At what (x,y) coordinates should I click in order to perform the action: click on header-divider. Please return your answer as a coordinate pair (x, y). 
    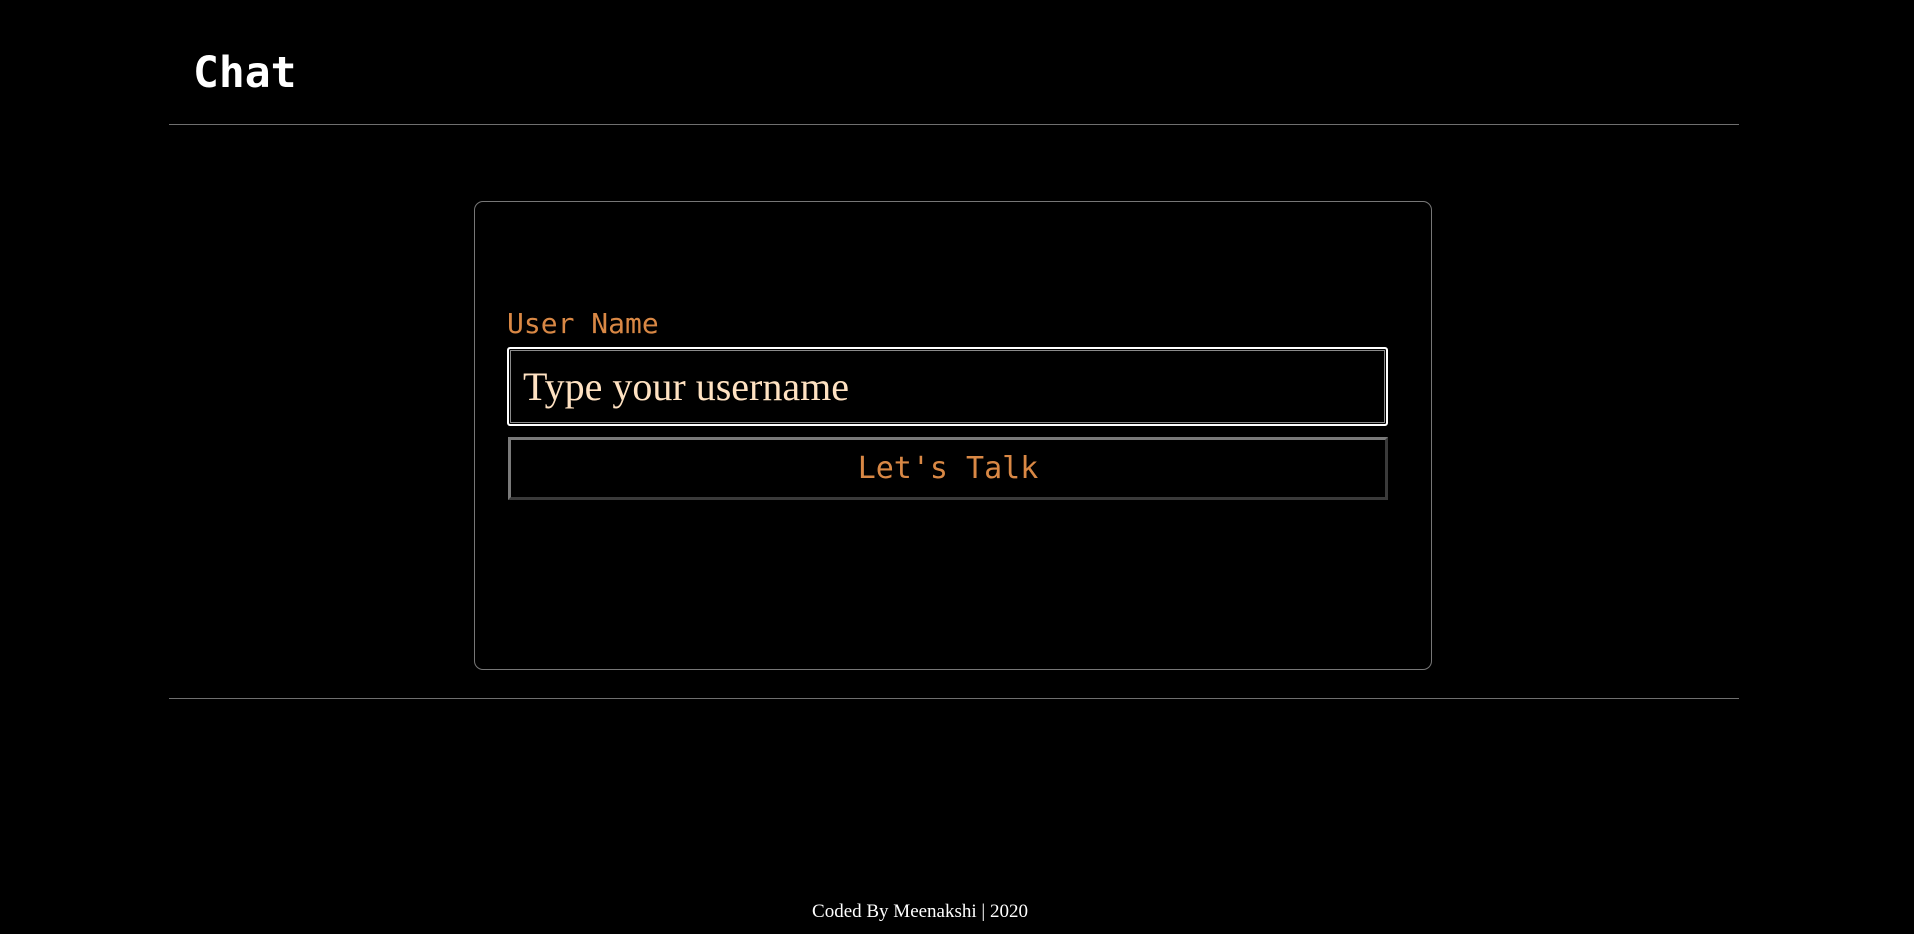
    Looking at the image, I should click on (954, 124).